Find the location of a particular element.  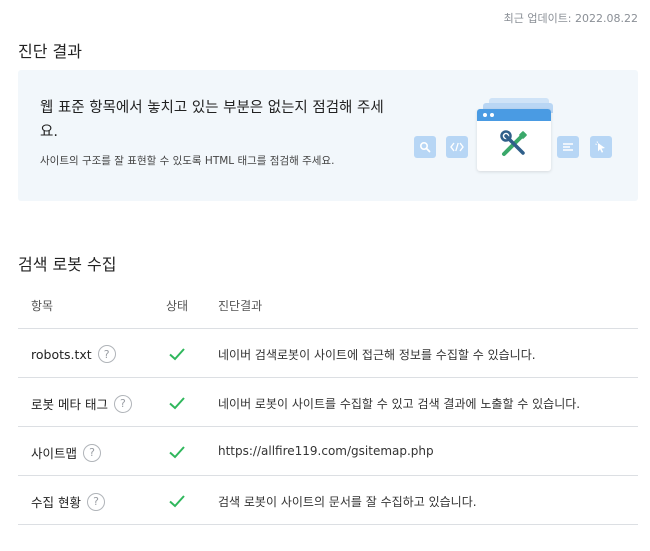

code-icon is located at coordinates (457, 147).